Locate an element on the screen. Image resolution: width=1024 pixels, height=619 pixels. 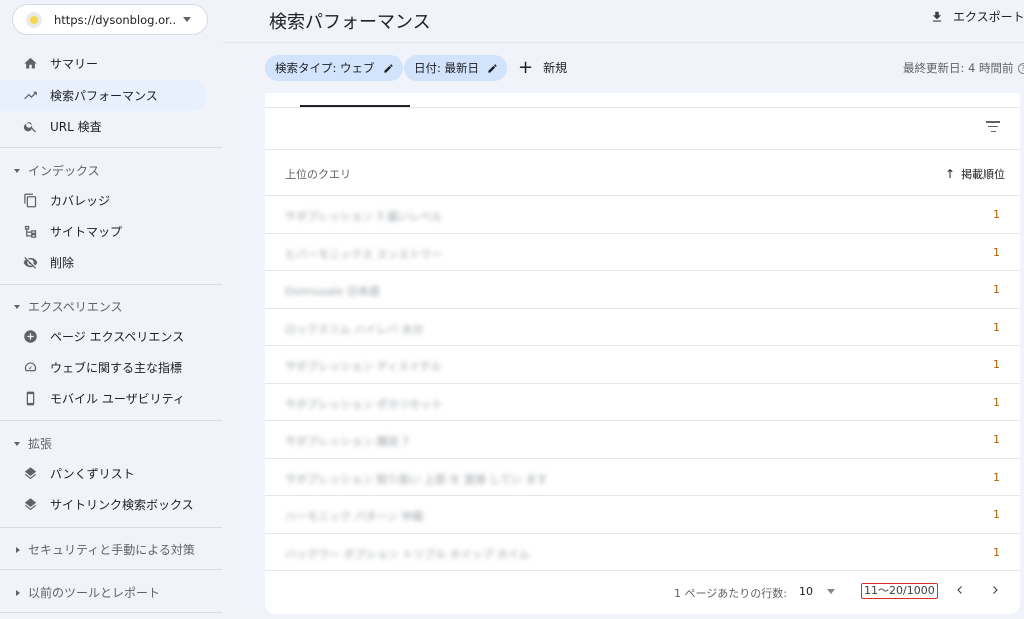
section-experience: エクスペリエンス is located at coordinates (68, 306).